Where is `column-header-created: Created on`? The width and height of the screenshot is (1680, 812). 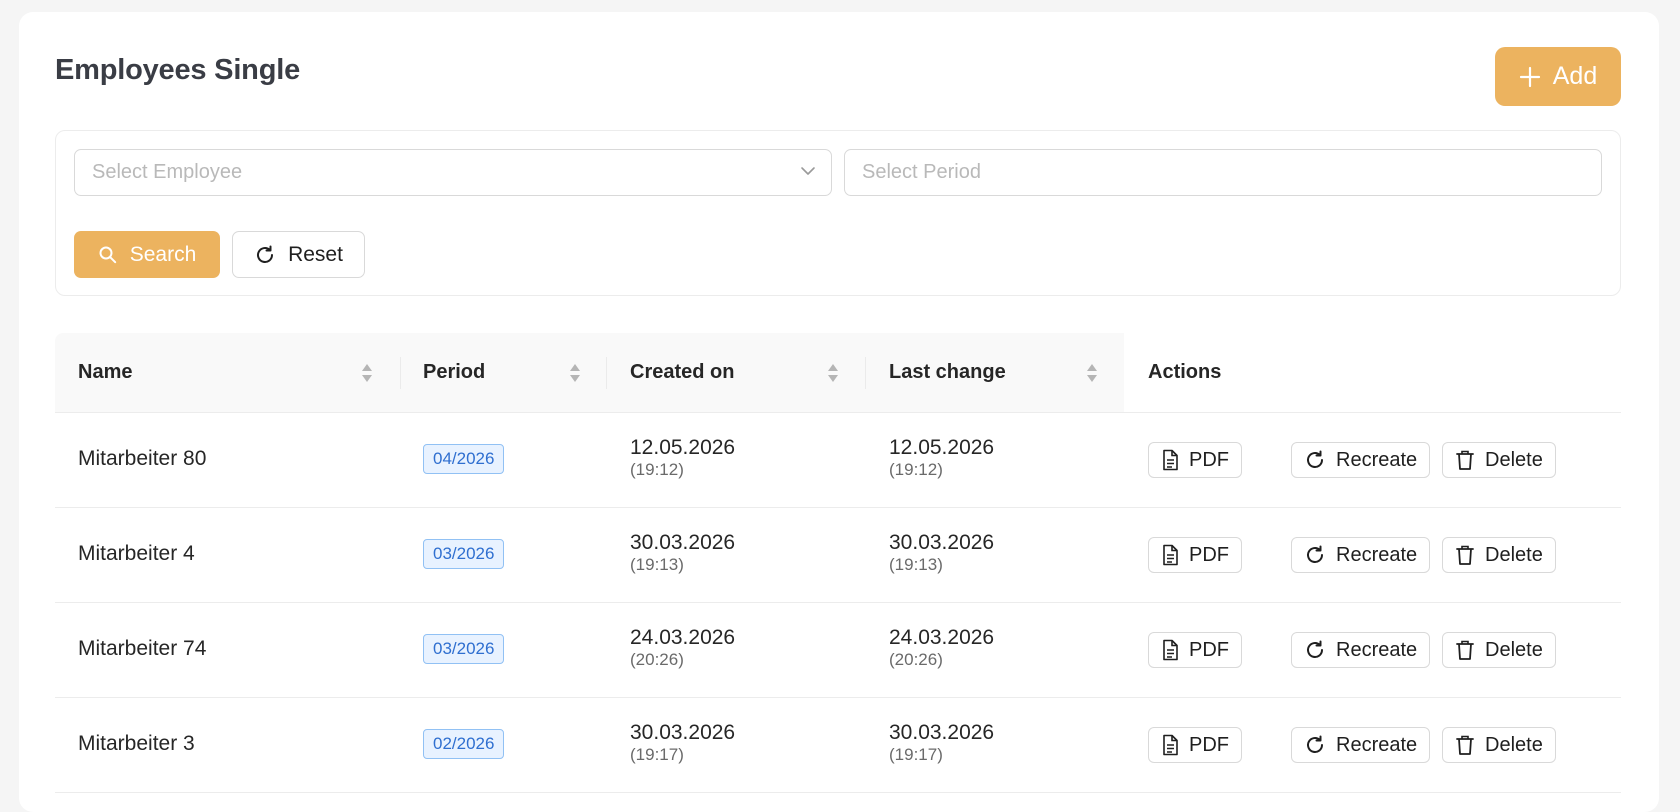 column-header-created: Created on is located at coordinates (682, 372).